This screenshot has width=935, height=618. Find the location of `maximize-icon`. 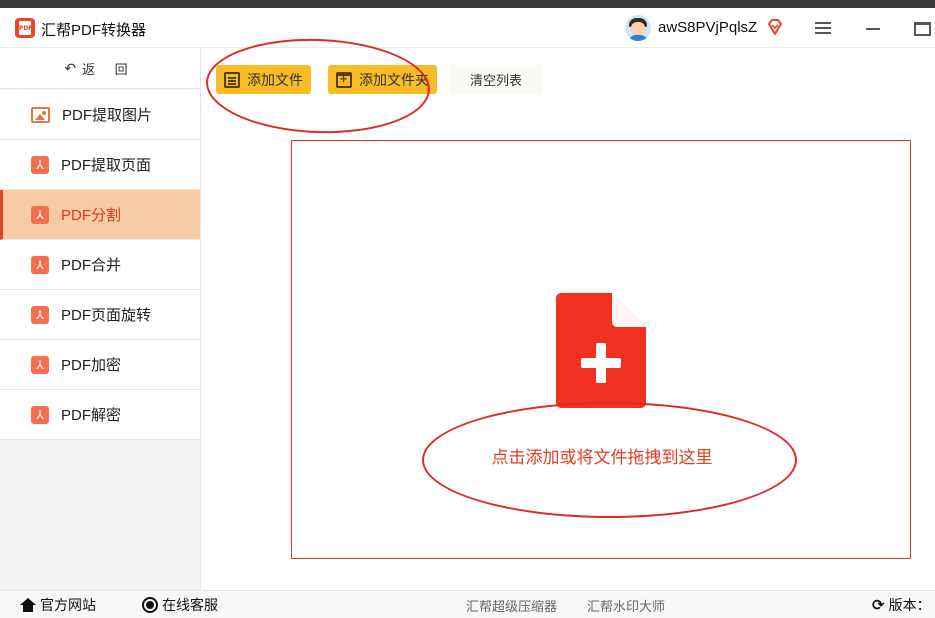

maximize-icon is located at coordinates (922, 29).